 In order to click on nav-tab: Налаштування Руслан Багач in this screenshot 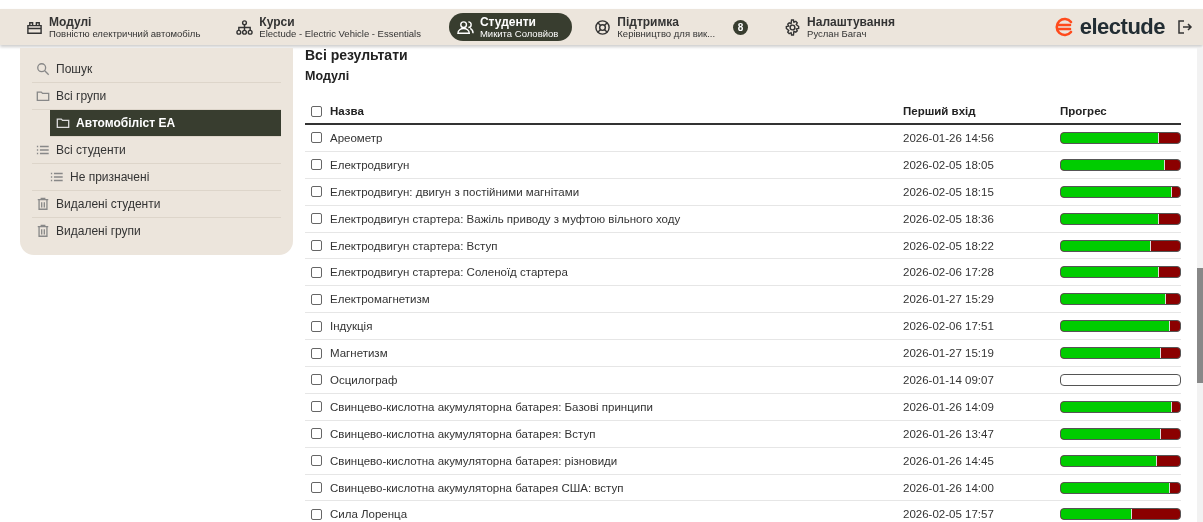, I will do `click(842, 27)`.